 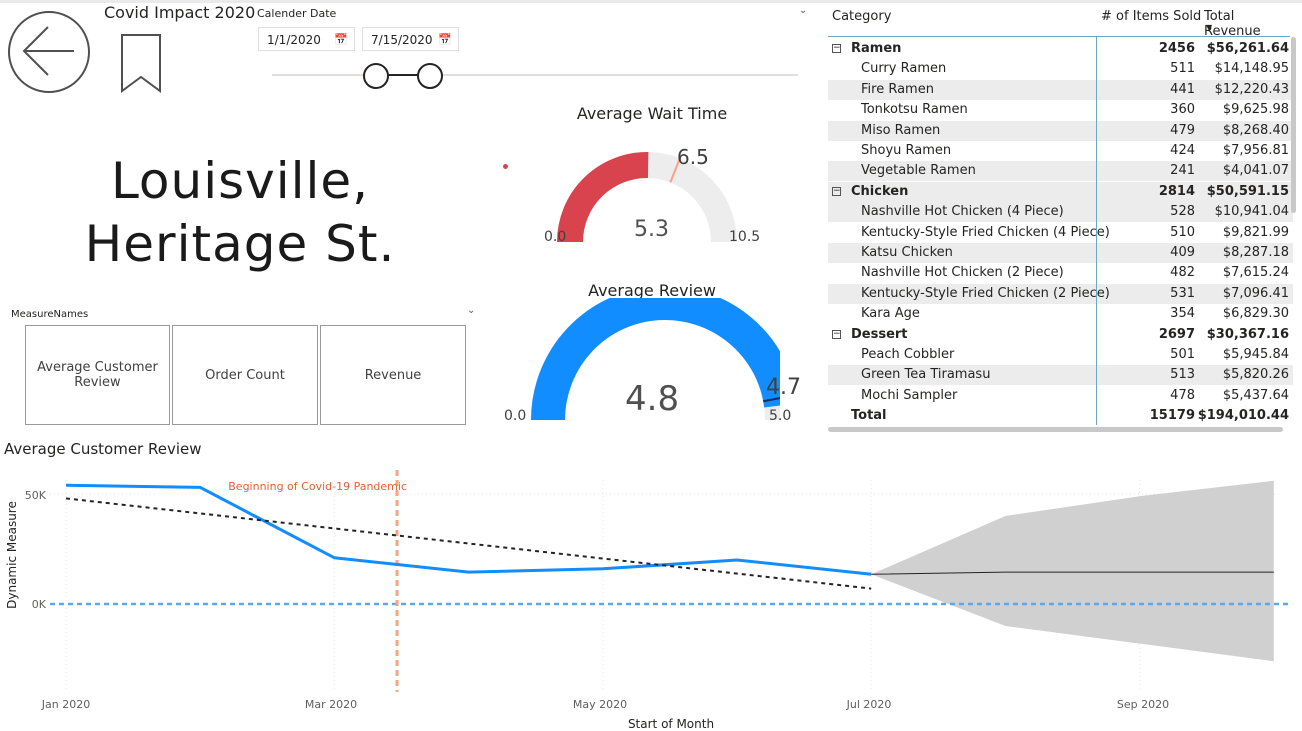 I want to click on category-cell: Nashville Hot Chicken (2 Piece), so click(x=962, y=273).